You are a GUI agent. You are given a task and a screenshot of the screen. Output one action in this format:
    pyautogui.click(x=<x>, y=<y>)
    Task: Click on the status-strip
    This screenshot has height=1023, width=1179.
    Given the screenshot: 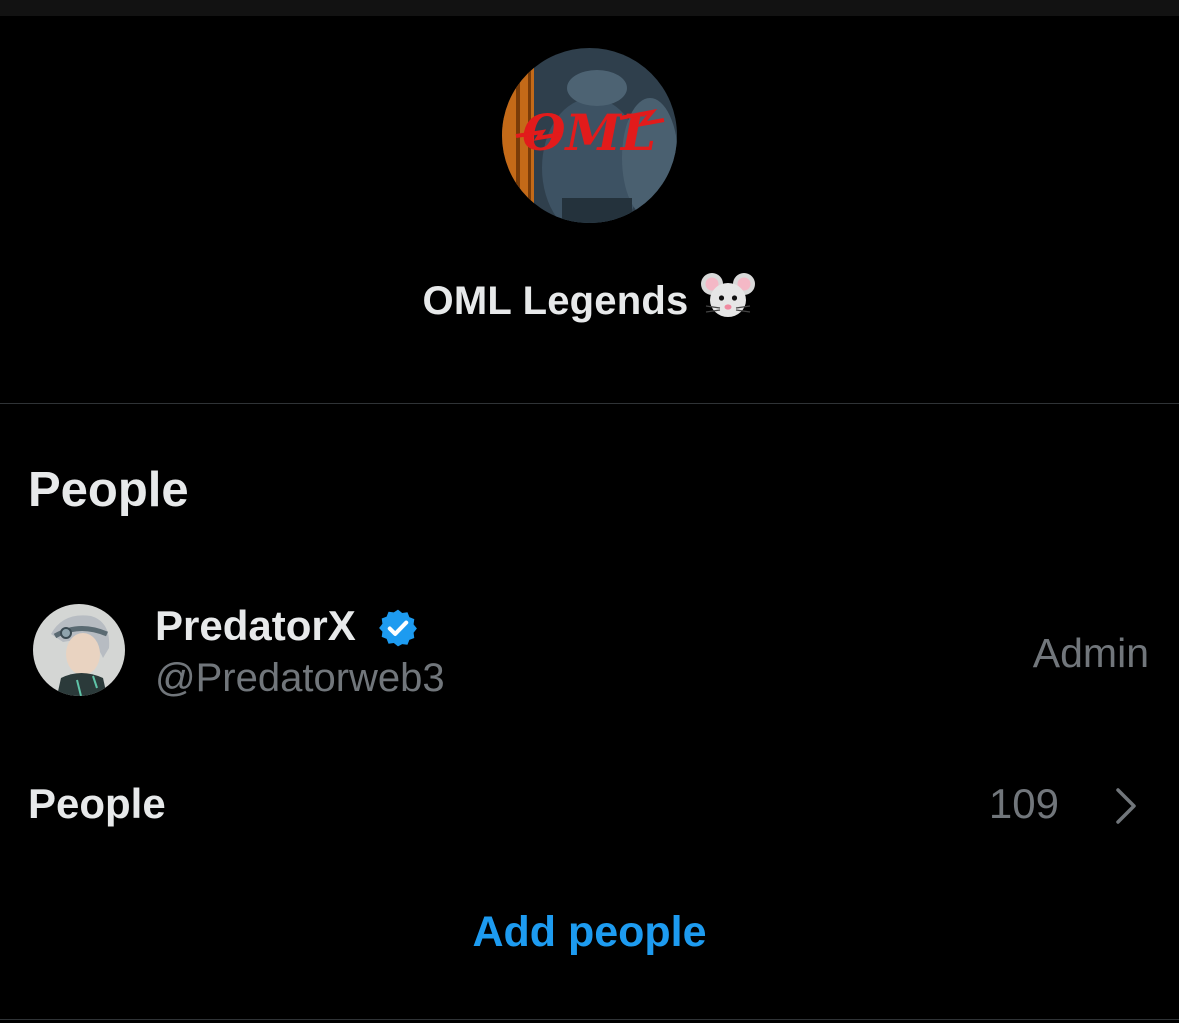 What is the action you would take?
    pyautogui.click(x=589, y=8)
    